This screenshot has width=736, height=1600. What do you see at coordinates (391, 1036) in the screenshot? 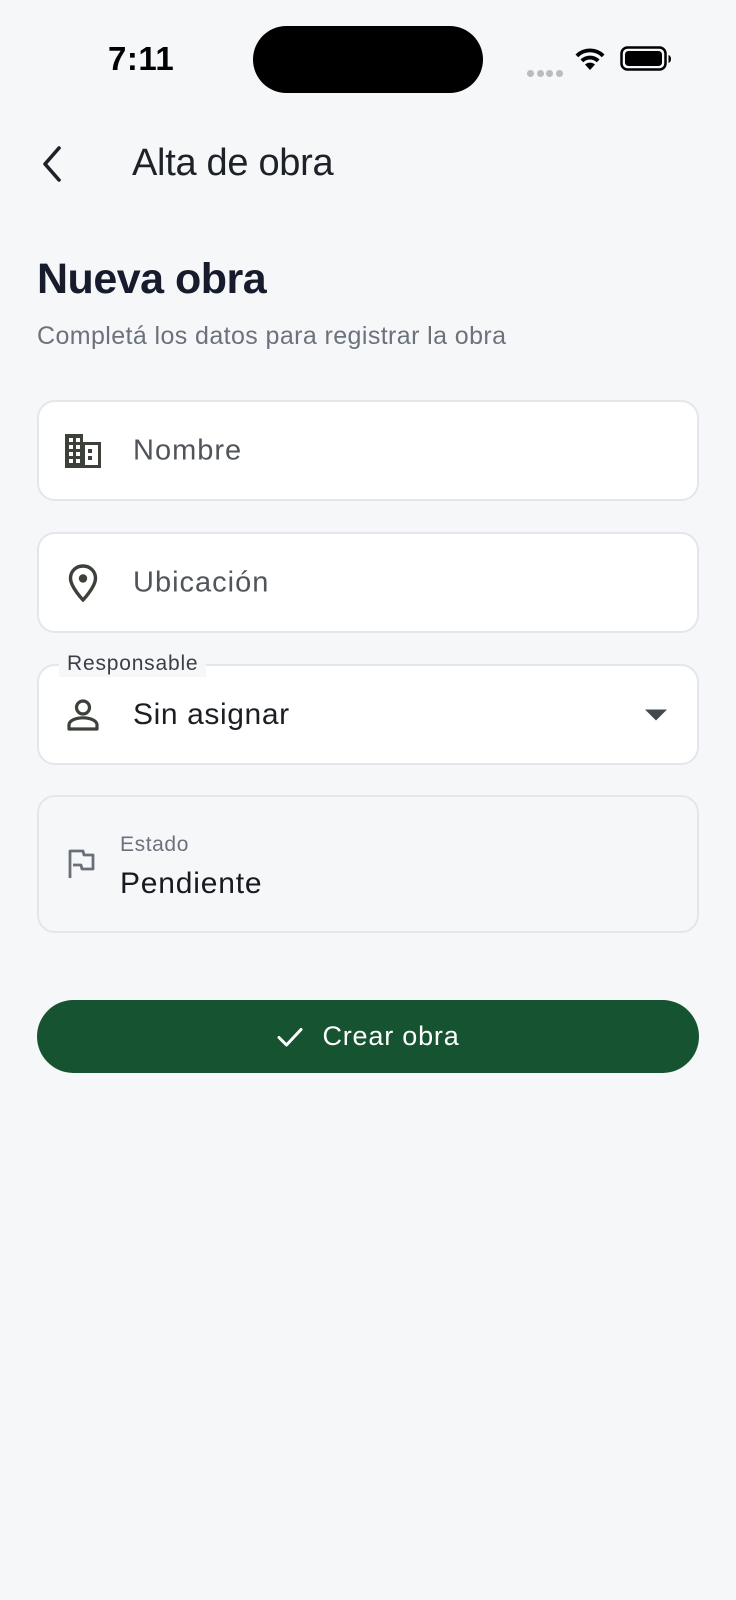
I see `crear-obra-label: Crear obra` at bounding box center [391, 1036].